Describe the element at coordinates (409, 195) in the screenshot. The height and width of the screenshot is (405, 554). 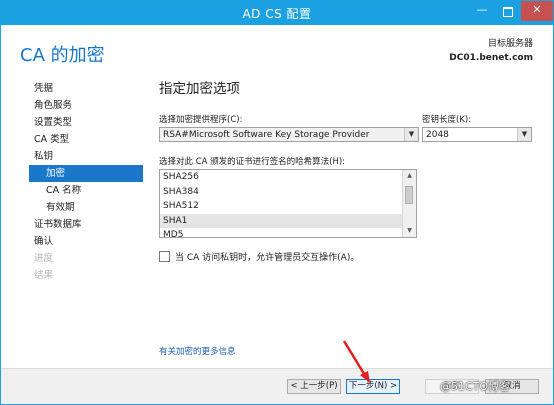
I see `scroll-thumb` at that location.